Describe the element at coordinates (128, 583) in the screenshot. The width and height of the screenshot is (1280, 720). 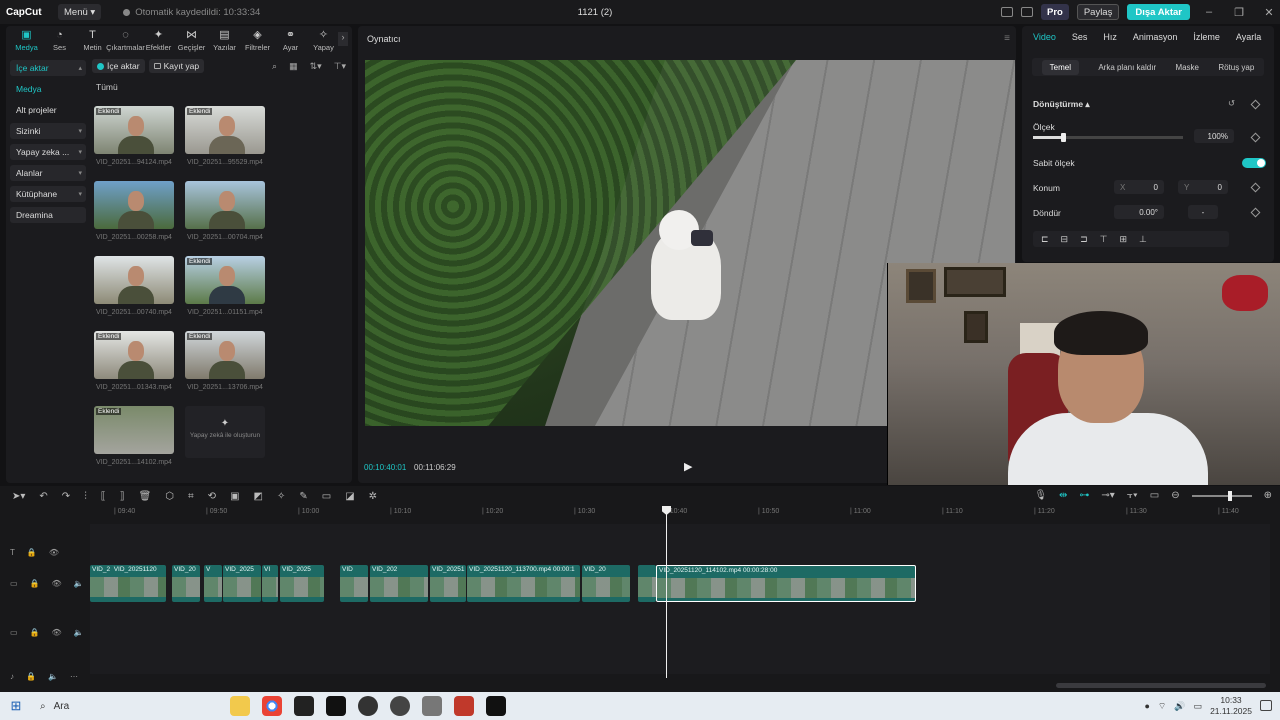
I see `video-clip: VID_2 VID_20251120` at that location.